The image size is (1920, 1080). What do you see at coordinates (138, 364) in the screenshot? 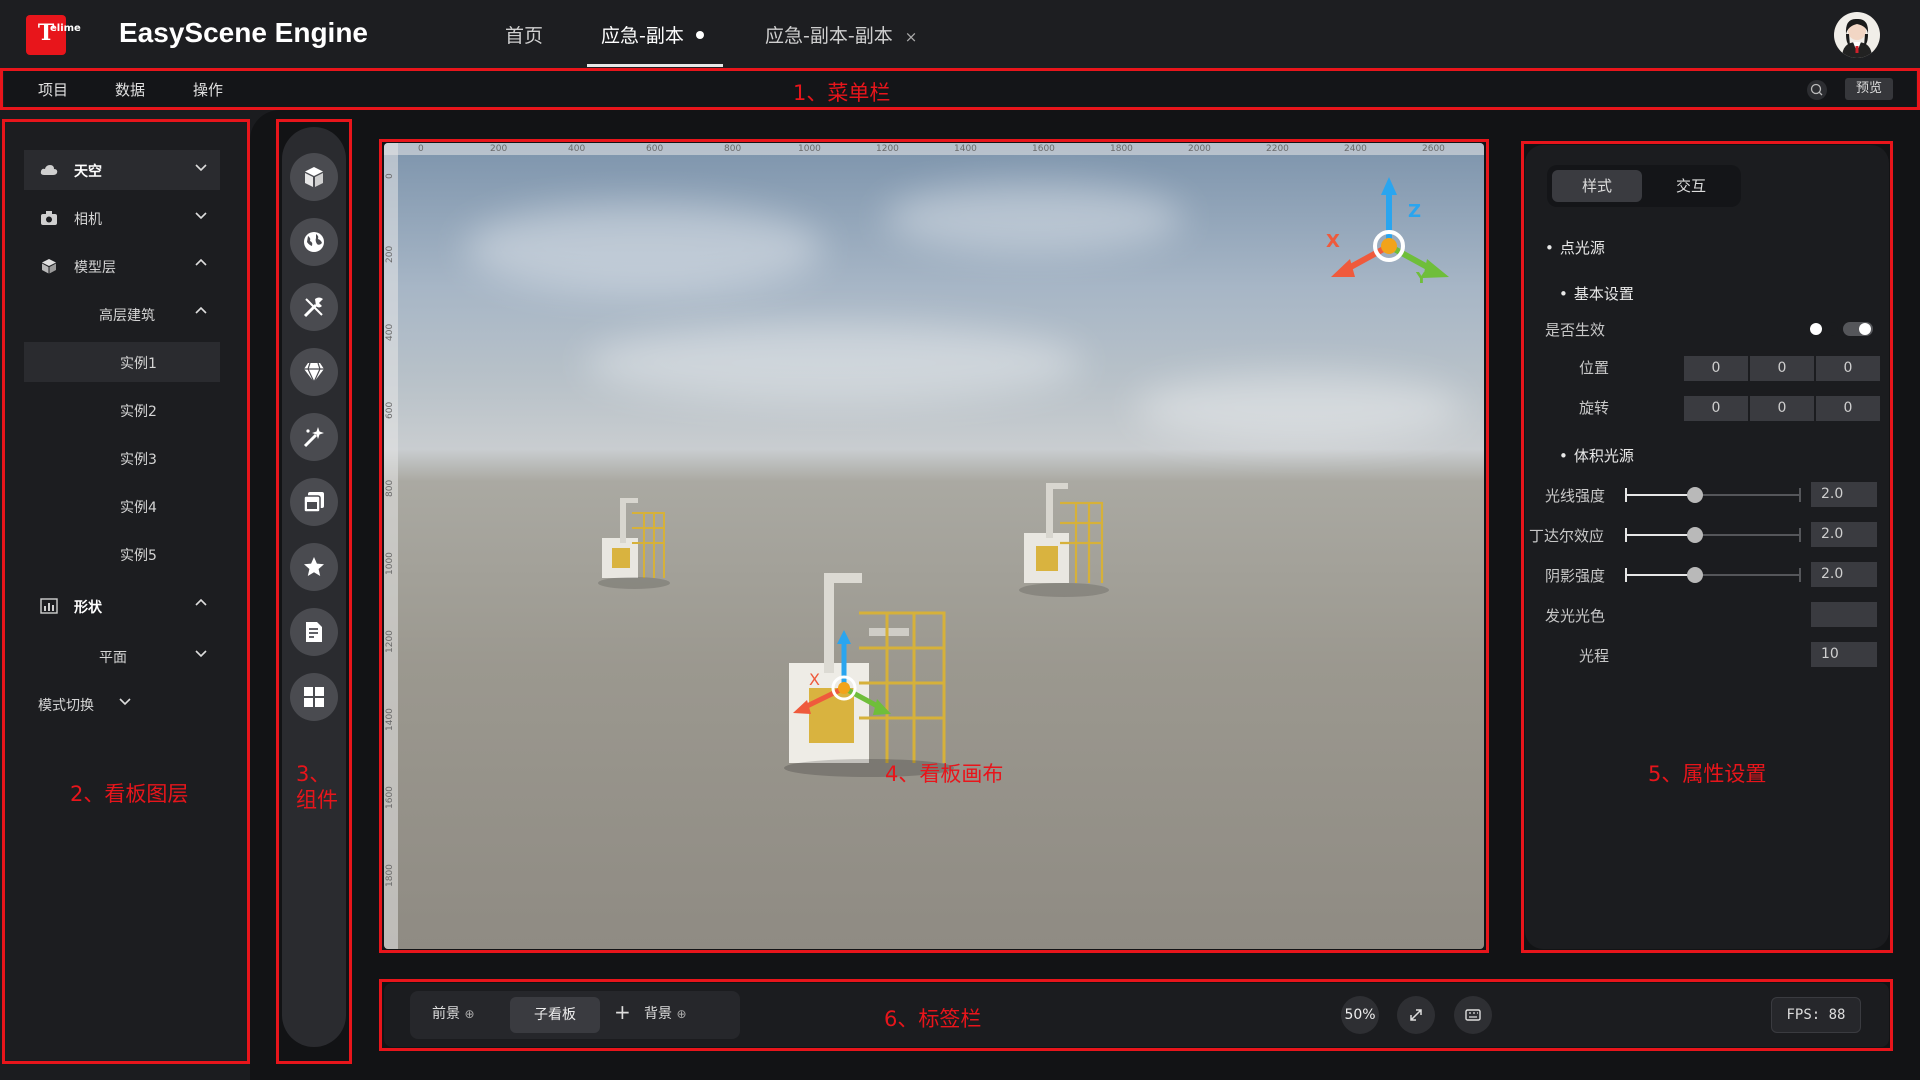
I see `layer-label: 实例1` at bounding box center [138, 364].